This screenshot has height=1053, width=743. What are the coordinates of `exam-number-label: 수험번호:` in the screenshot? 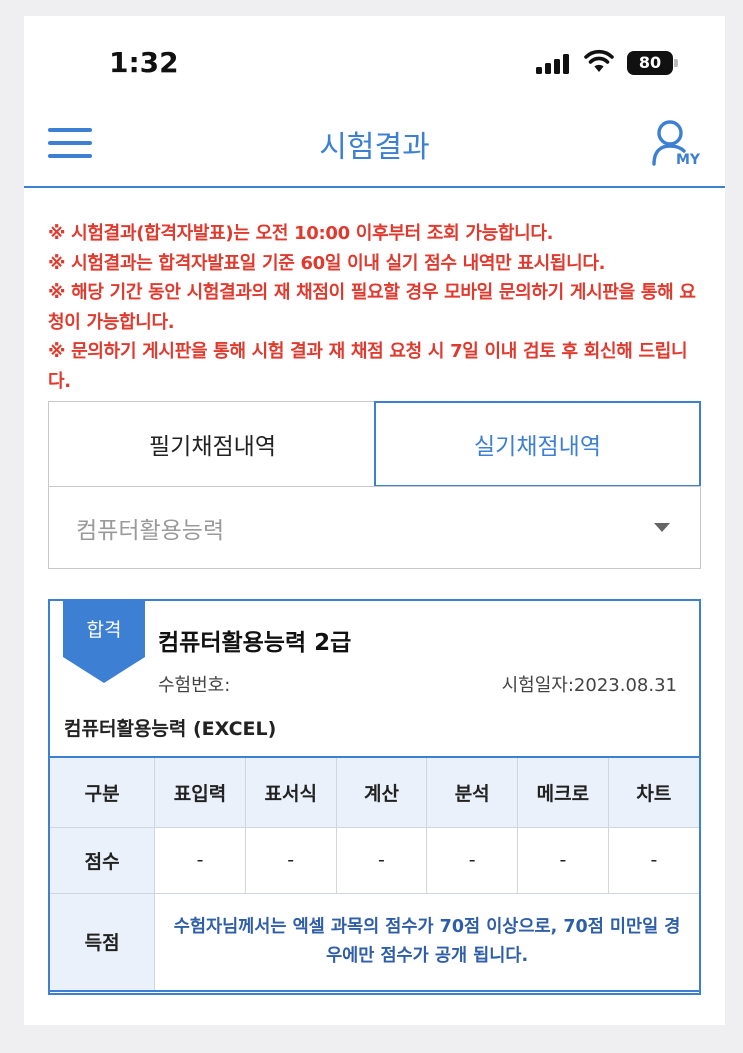 It's located at (194, 685).